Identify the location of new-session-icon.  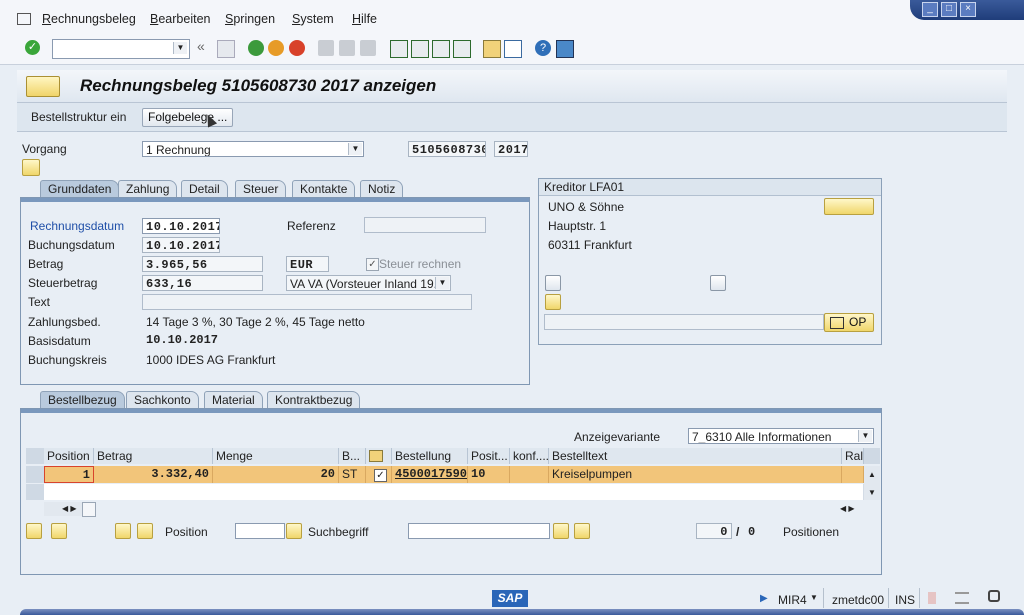
(492, 49).